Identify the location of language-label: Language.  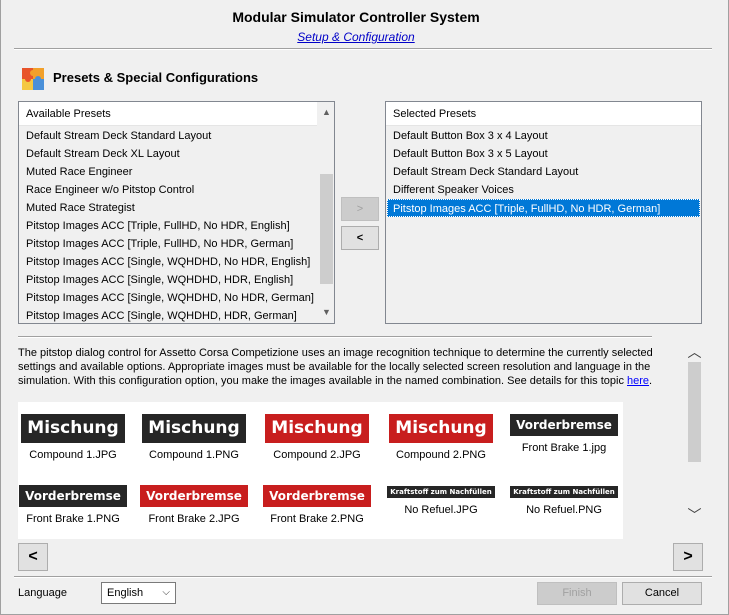
(42, 593).